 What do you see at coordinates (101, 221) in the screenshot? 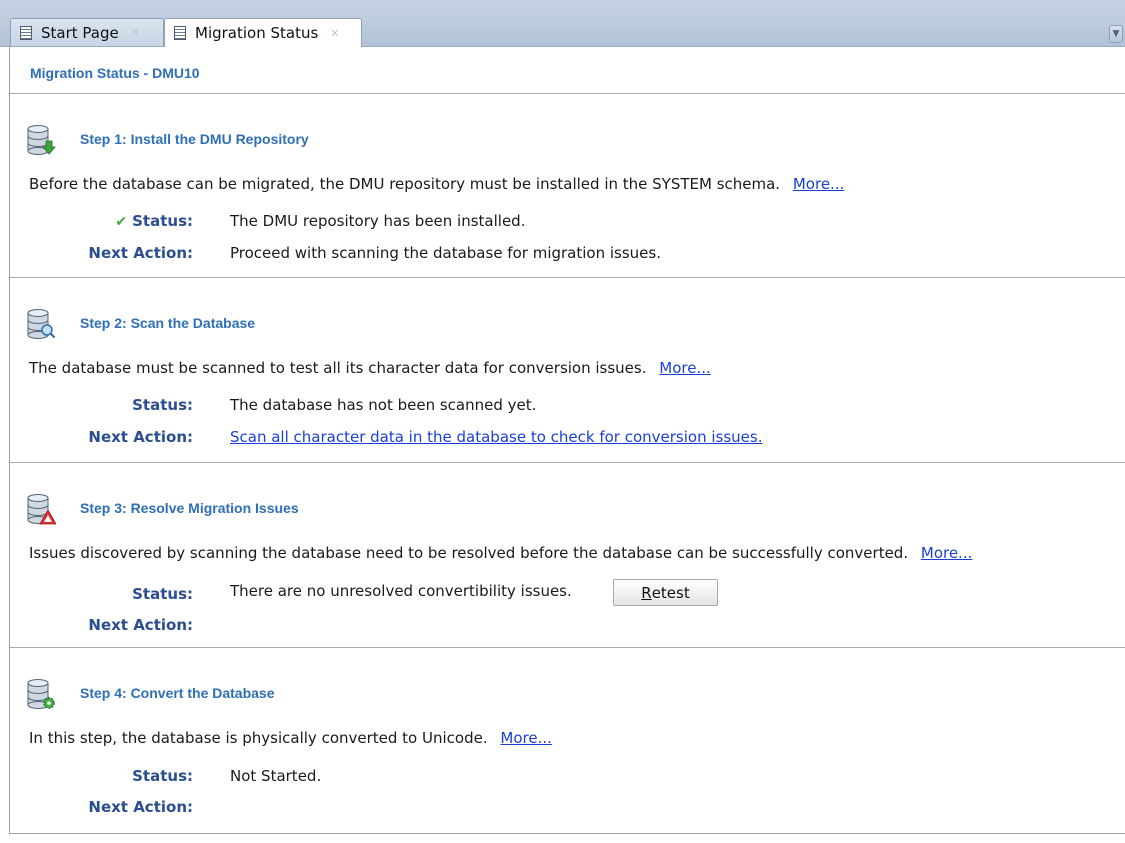
I see `status-label: ✔ Status:` at bounding box center [101, 221].